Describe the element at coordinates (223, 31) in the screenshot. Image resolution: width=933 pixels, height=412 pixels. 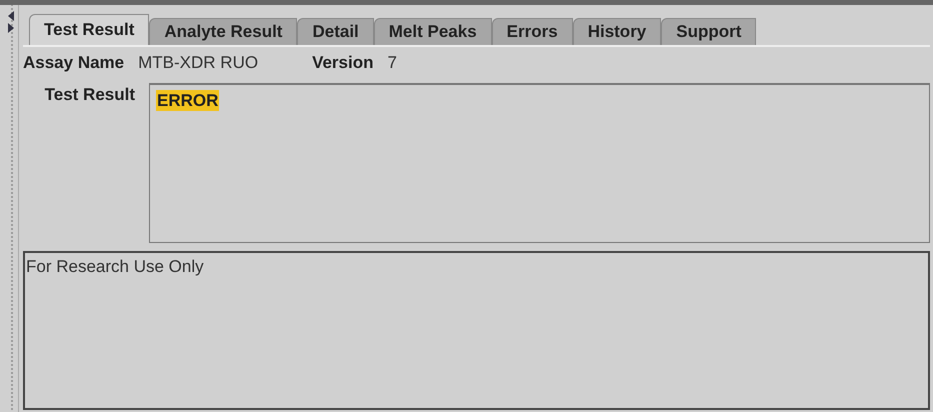
I see `tab: Analyte Result` at that location.